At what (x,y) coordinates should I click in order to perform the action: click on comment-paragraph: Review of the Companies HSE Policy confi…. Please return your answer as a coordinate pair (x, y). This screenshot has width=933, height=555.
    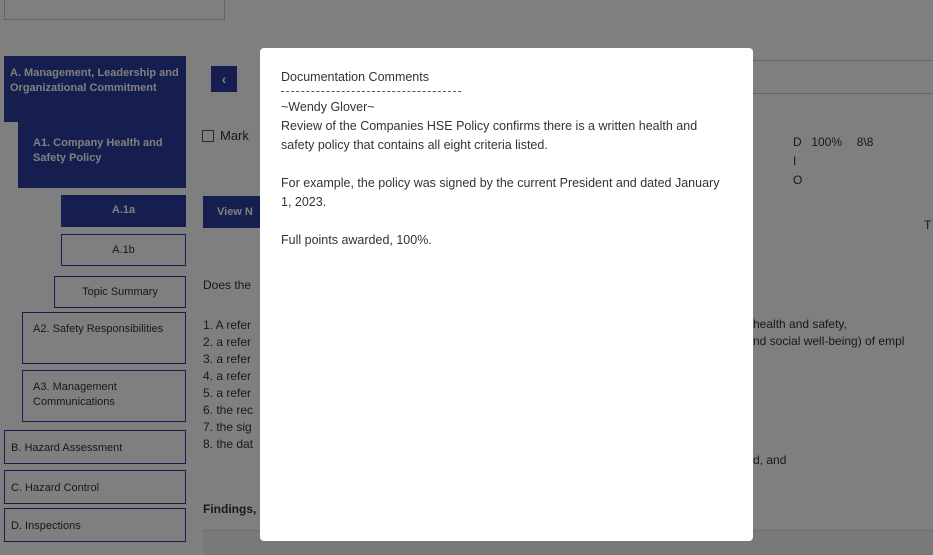
    Looking at the image, I should click on (489, 135).